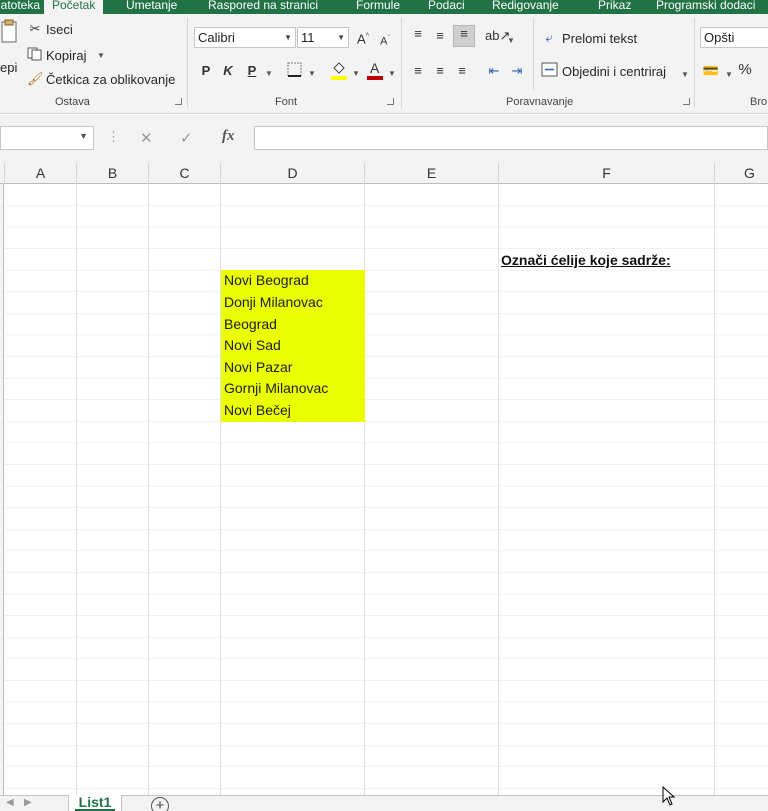  What do you see at coordinates (418, 71) in the screenshot?
I see `align-left-icon: ≡` at bounding box center [418, 71].